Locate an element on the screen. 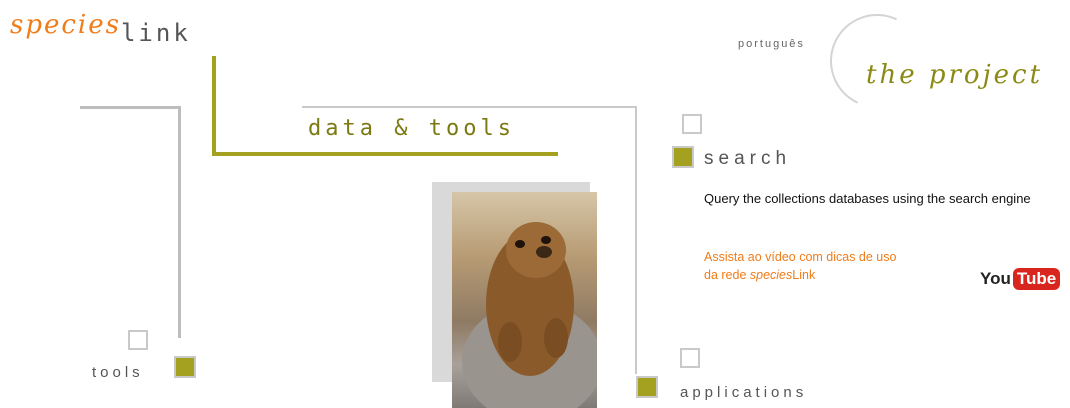  video-line1: Assista ao vídeo com dicas de uso is located at coordinates (800, 257).